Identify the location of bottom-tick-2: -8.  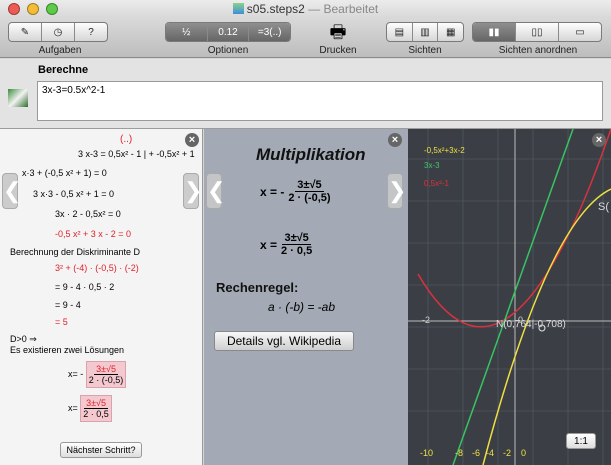
(459, 453).